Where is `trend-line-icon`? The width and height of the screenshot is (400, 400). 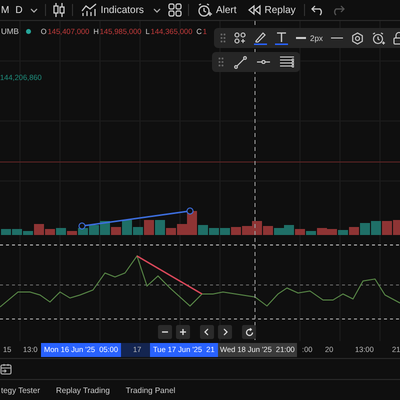 trend-line-icon is located at coordinates (240, 62).